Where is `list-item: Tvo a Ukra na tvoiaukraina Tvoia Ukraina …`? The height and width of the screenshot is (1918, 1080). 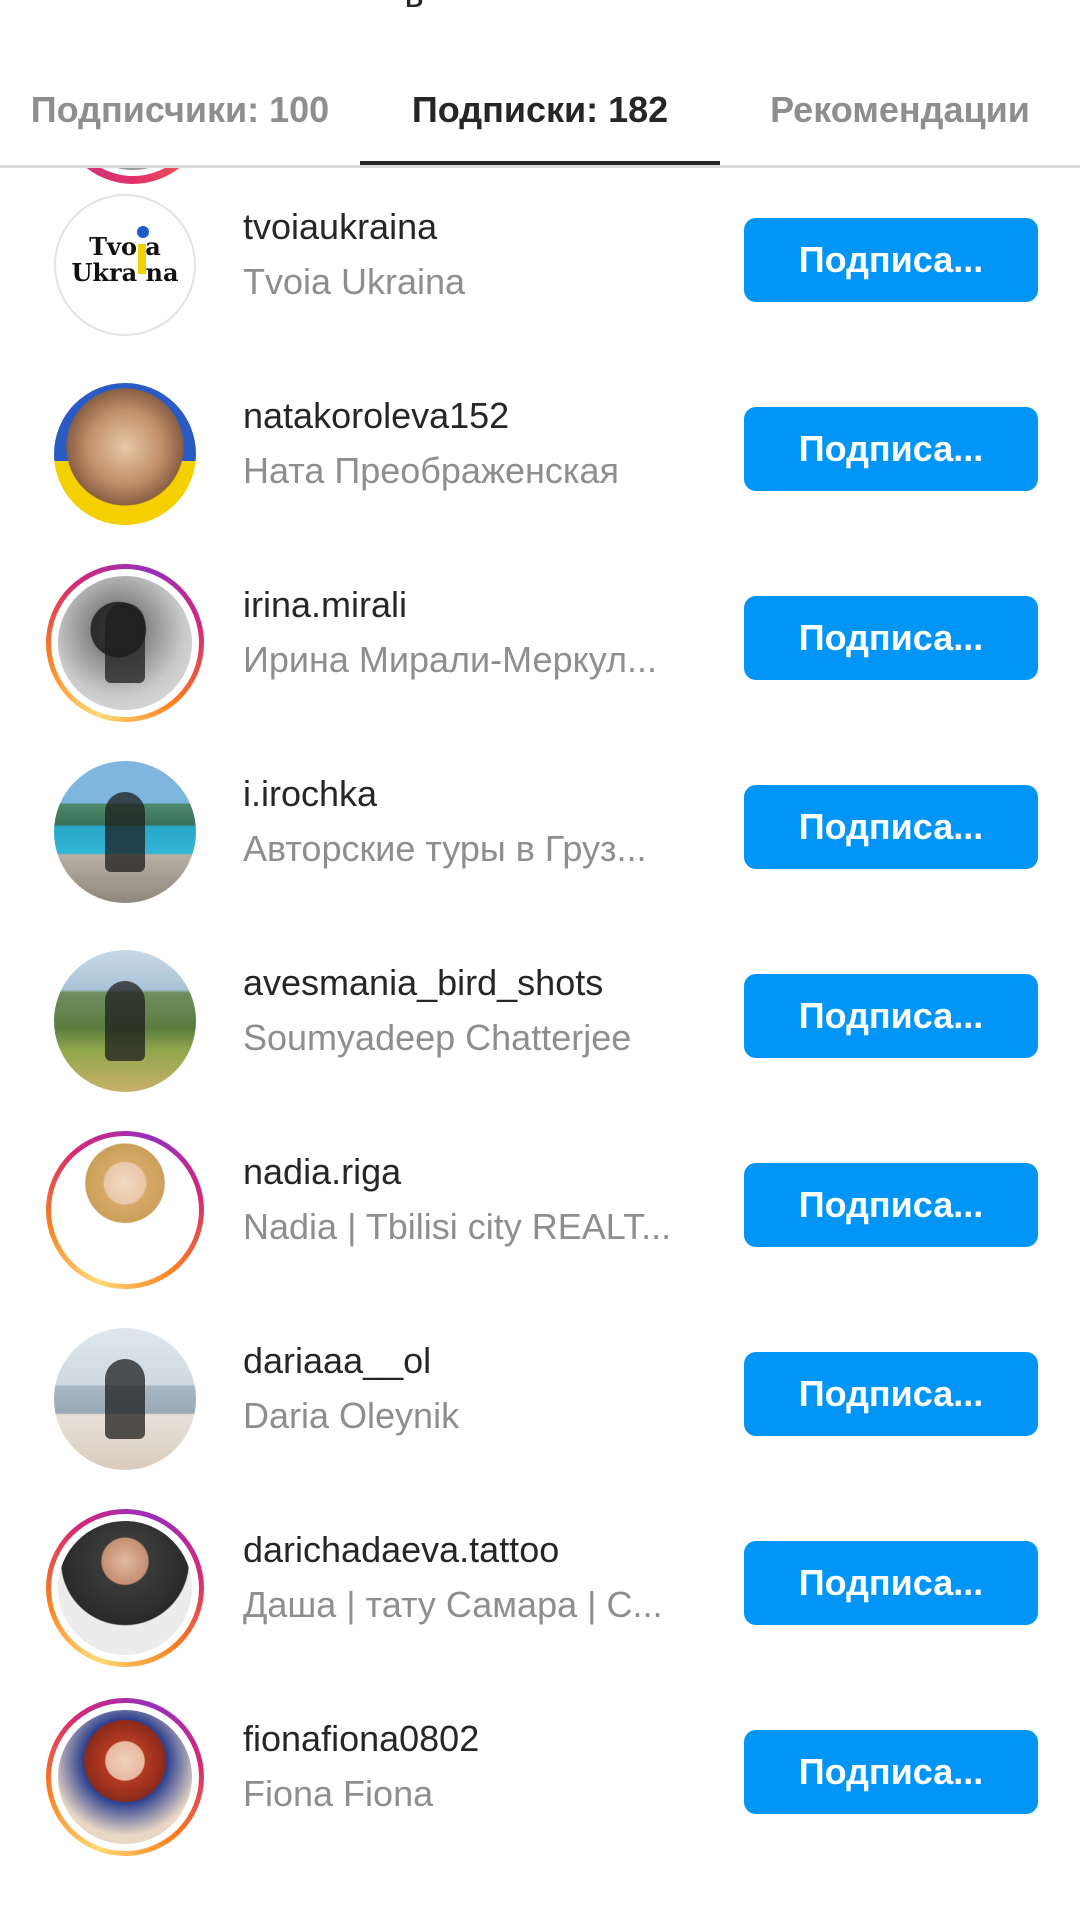 list-item: Tvo a Ukra na tvoiaukraina Tvoia Ukraina … is located at coordinates (540, 262).